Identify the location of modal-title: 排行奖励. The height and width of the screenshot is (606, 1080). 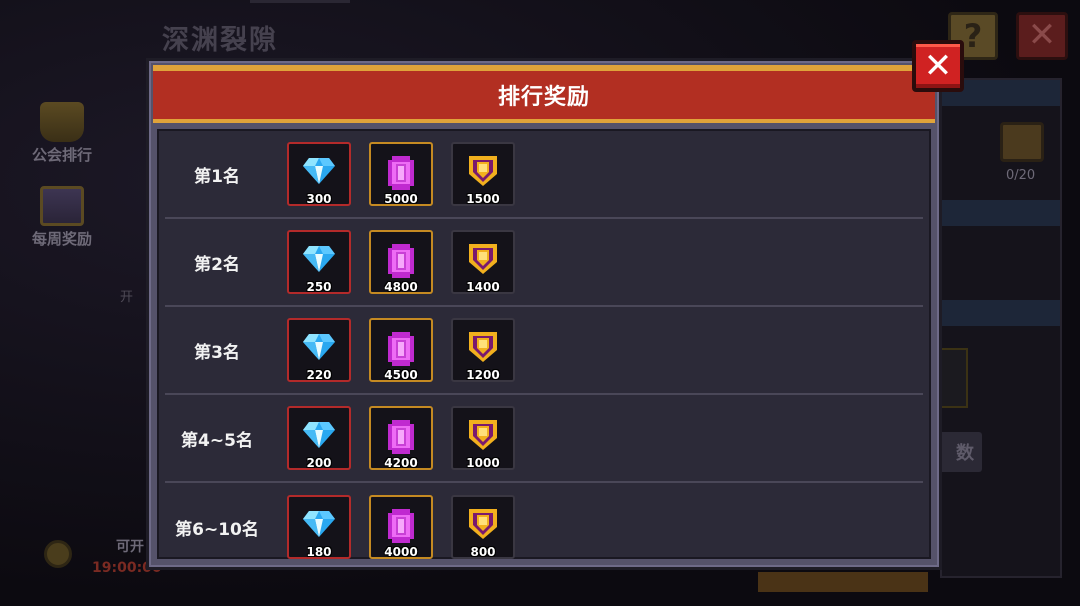
(543, 97).